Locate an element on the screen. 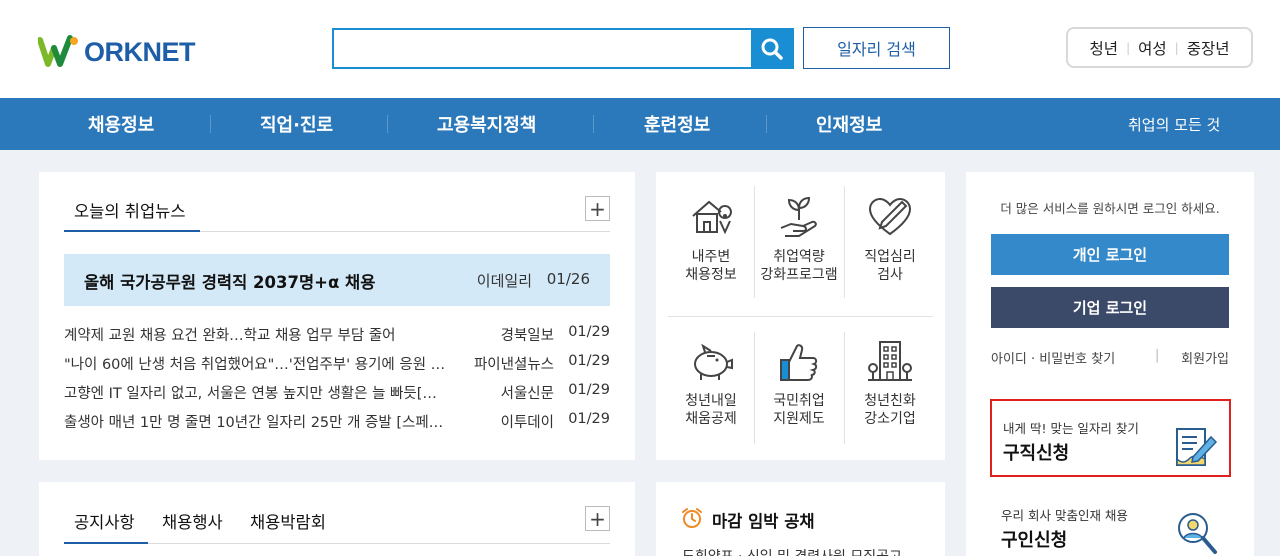 This screenshot has width=1280, height=556. logo-text: ORKNET is located at coordinates (140, 51).